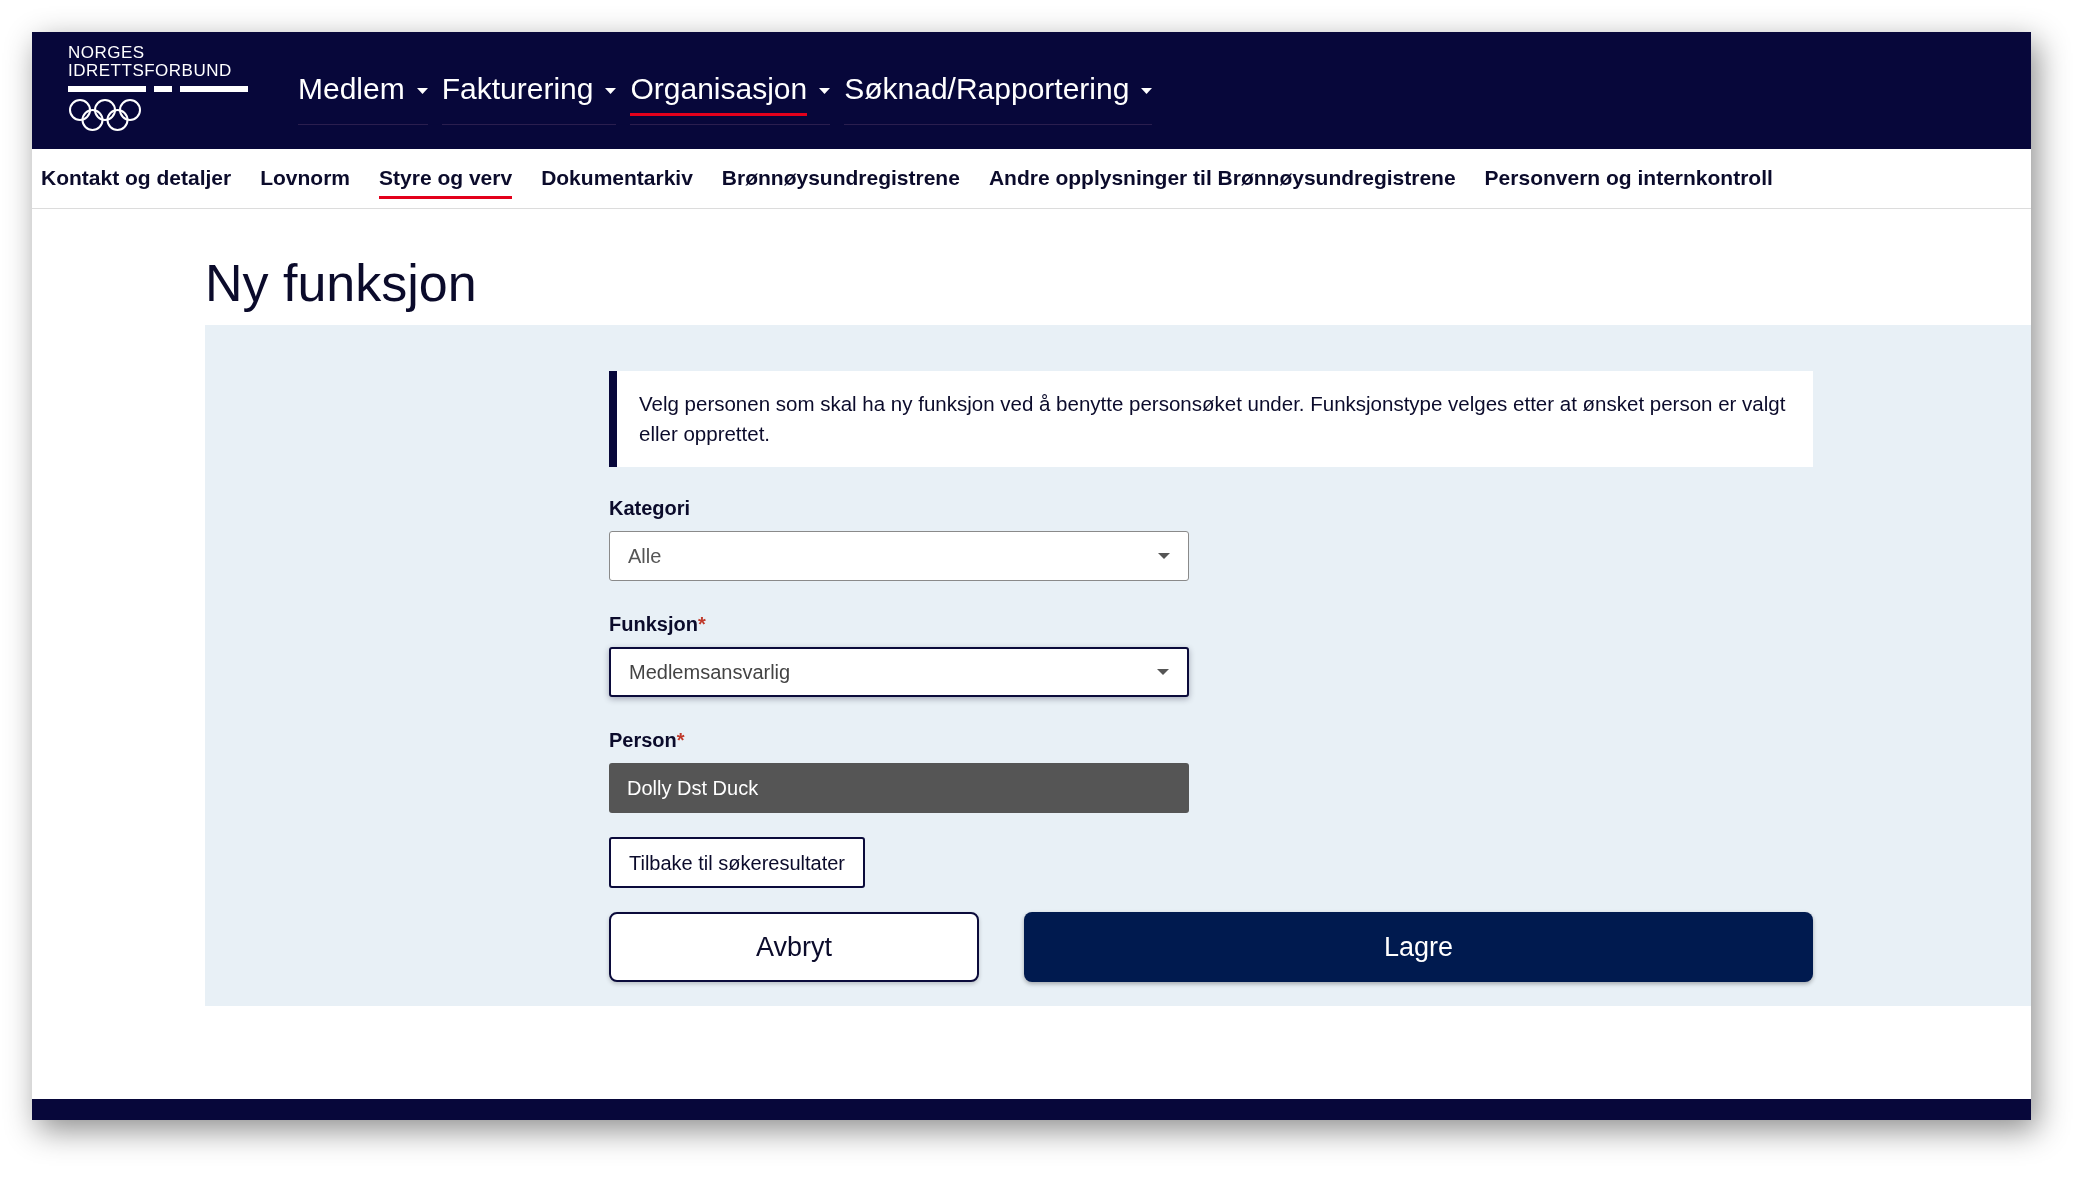 This screenshot has height=1186, width=2097. I want to click on olympic-rings-icon, so click(105, 114).